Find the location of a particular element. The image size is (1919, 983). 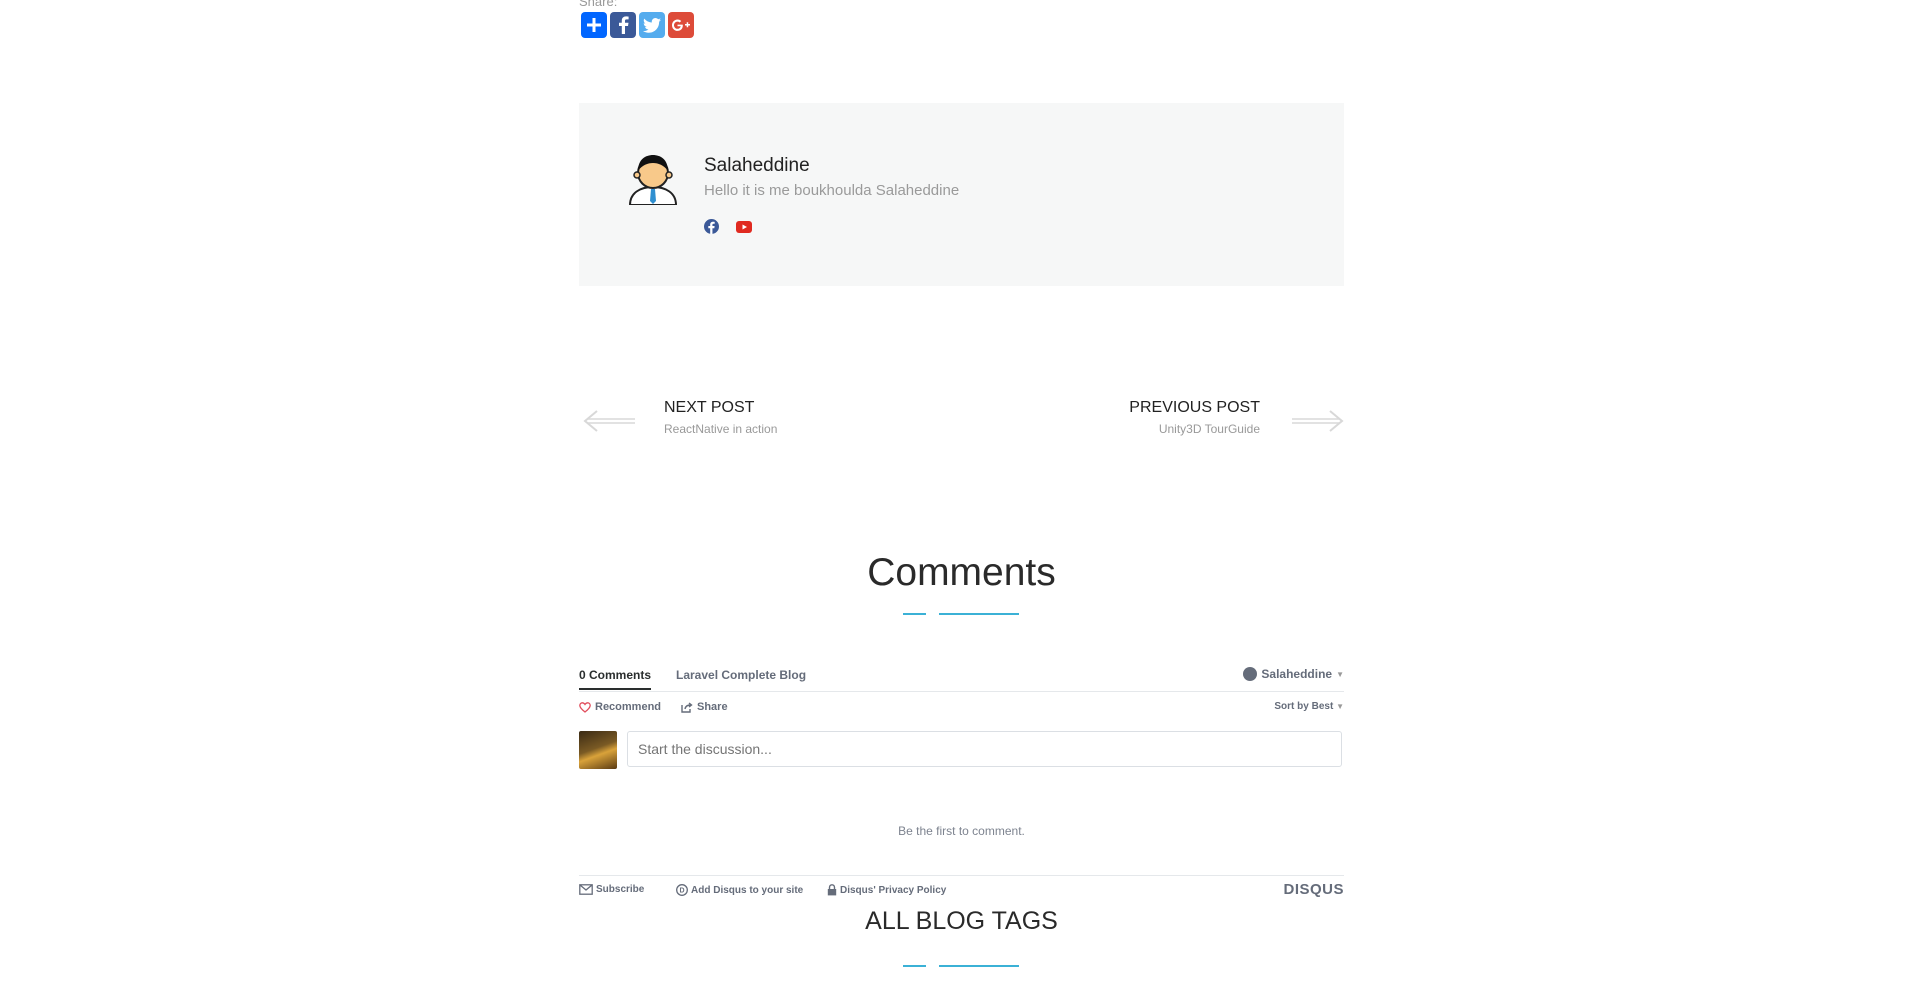

addthis-share-button is located at coordinates (594, 25).